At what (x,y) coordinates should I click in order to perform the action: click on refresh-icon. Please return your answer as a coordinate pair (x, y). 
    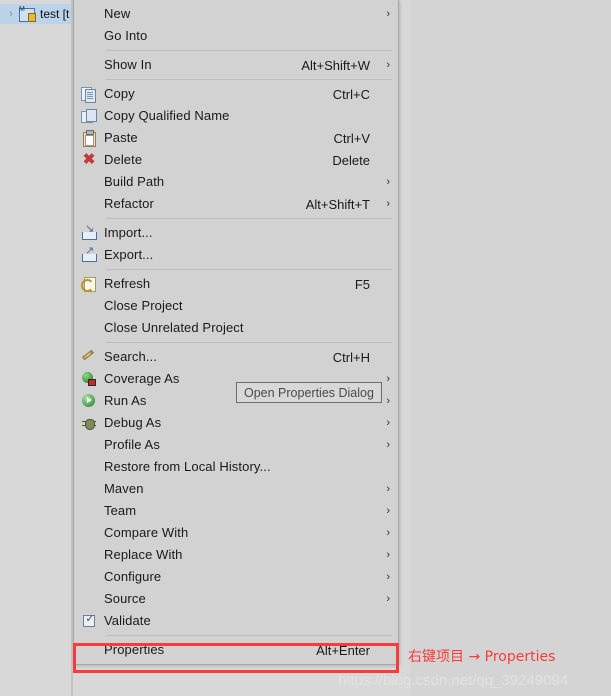
    Looking at the image, I should click on (89, 284).